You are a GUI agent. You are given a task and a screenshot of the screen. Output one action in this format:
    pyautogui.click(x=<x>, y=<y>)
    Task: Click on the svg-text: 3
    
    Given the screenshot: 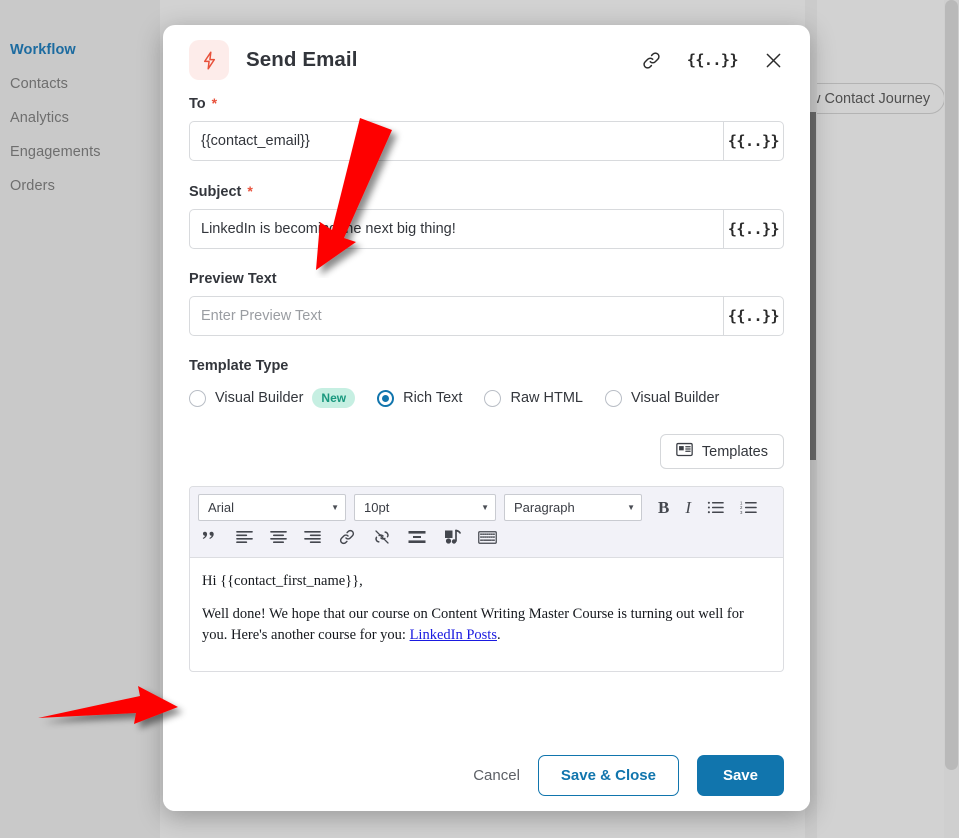 What is the action you would take?
    pyautogui.click(x=741, y=512)
    